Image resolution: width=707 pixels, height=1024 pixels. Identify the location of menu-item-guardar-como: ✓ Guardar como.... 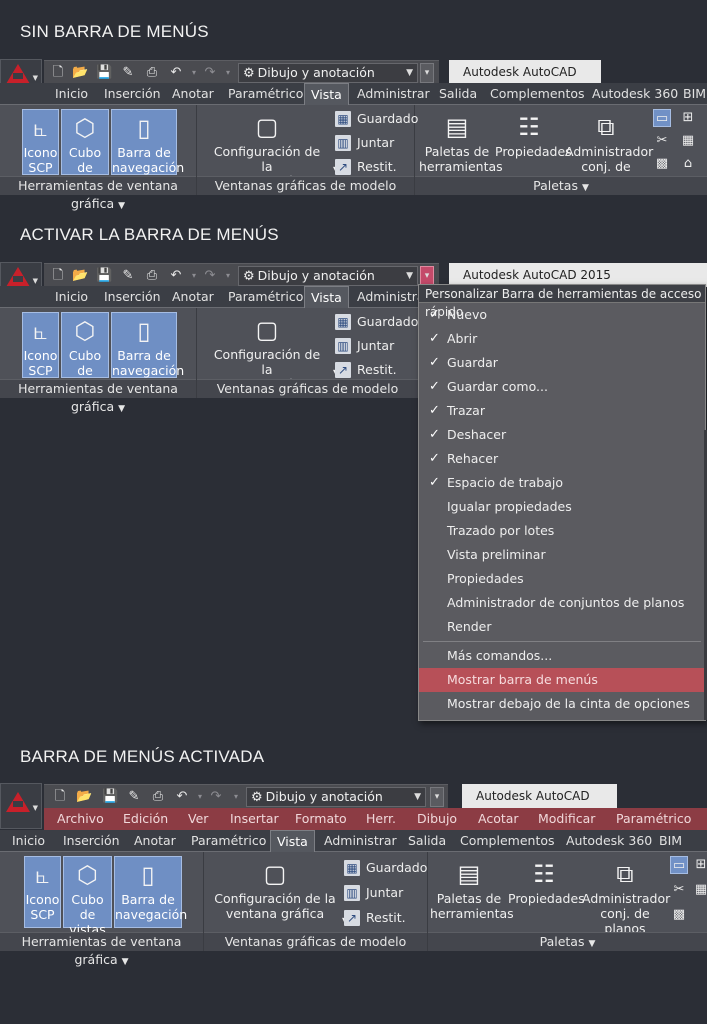
(562, 387).